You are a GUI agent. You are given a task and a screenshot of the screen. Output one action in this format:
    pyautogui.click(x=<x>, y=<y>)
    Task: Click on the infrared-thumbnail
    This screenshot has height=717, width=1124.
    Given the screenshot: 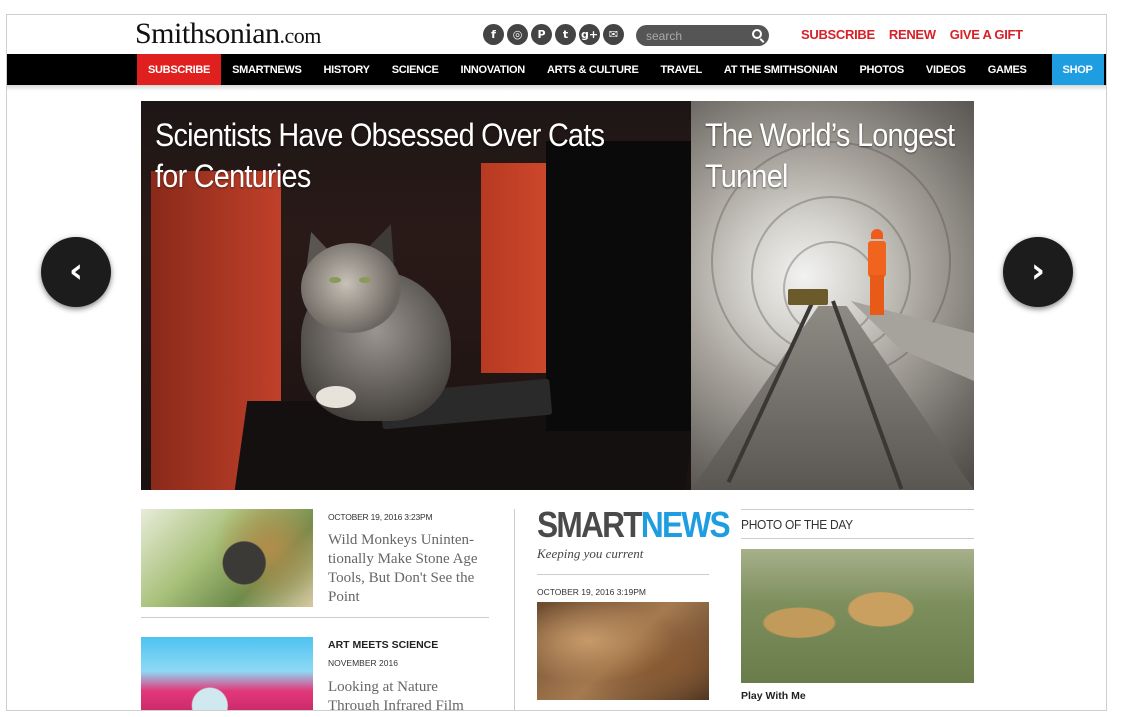 What is the action you would take?
    pyautogui.click(x=227, y=673)
    